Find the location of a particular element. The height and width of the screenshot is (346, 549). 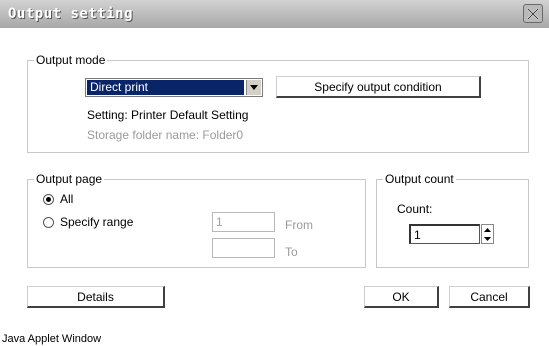

output-mode-select-value: Direct print is located at coordinates (165, 87).